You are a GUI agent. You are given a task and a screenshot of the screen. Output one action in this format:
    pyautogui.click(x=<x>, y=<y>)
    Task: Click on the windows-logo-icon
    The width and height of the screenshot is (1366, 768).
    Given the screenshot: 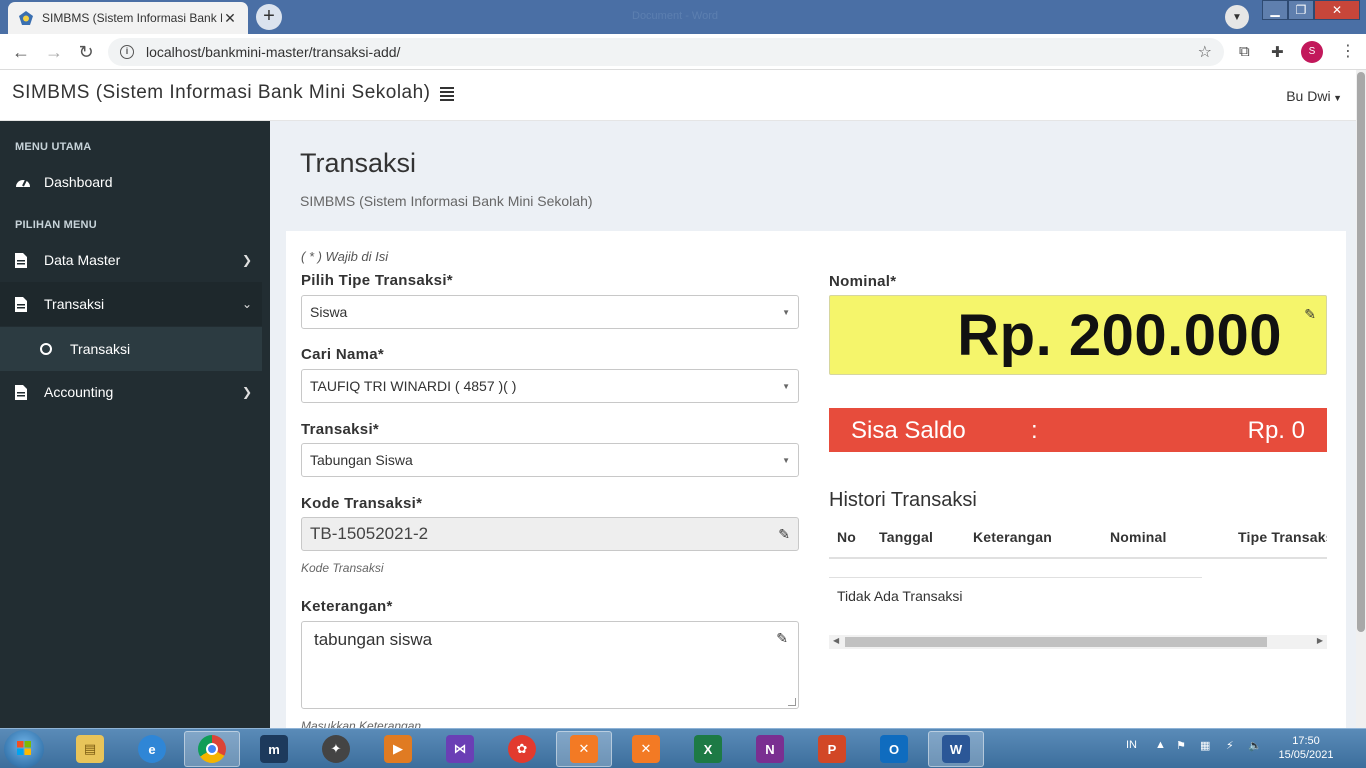 What is the action you would take?
    pyautogui.click(x=24, y=748)
    